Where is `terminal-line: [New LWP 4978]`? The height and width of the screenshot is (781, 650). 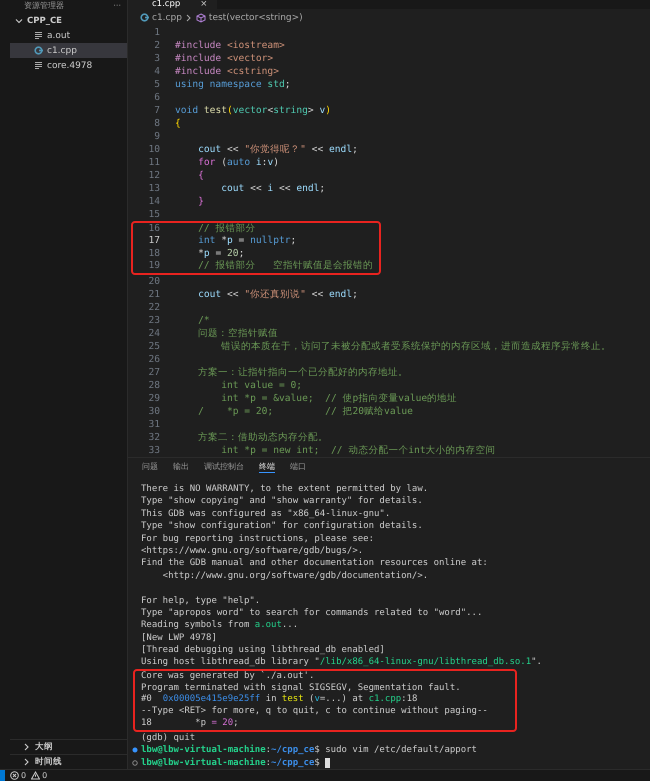 terminal-line: [New LWP 4978] is located at coordinates (179, 638).